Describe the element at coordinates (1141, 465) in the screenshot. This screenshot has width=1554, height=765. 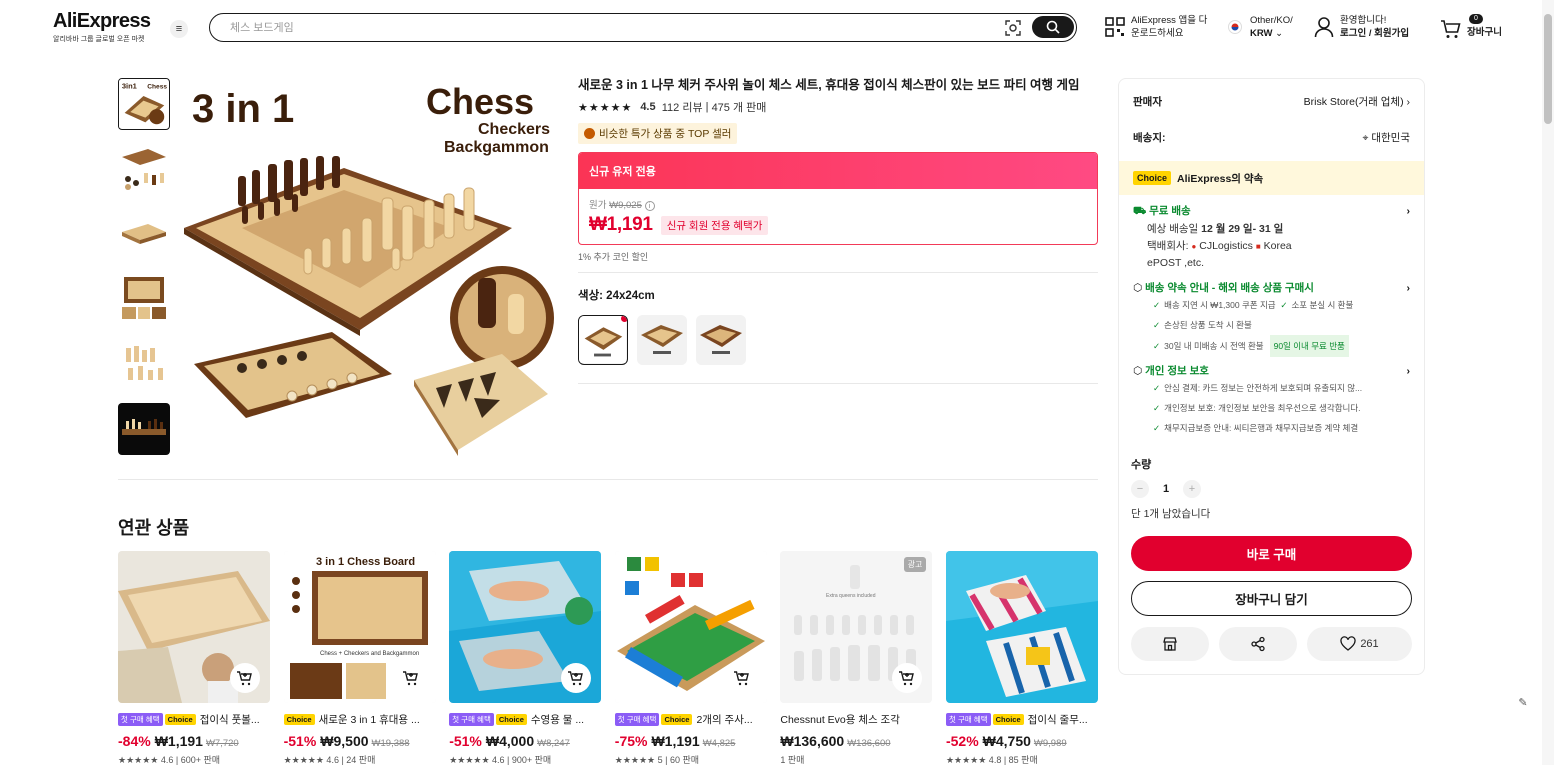
I see `quantity-label: 수량` at that location.